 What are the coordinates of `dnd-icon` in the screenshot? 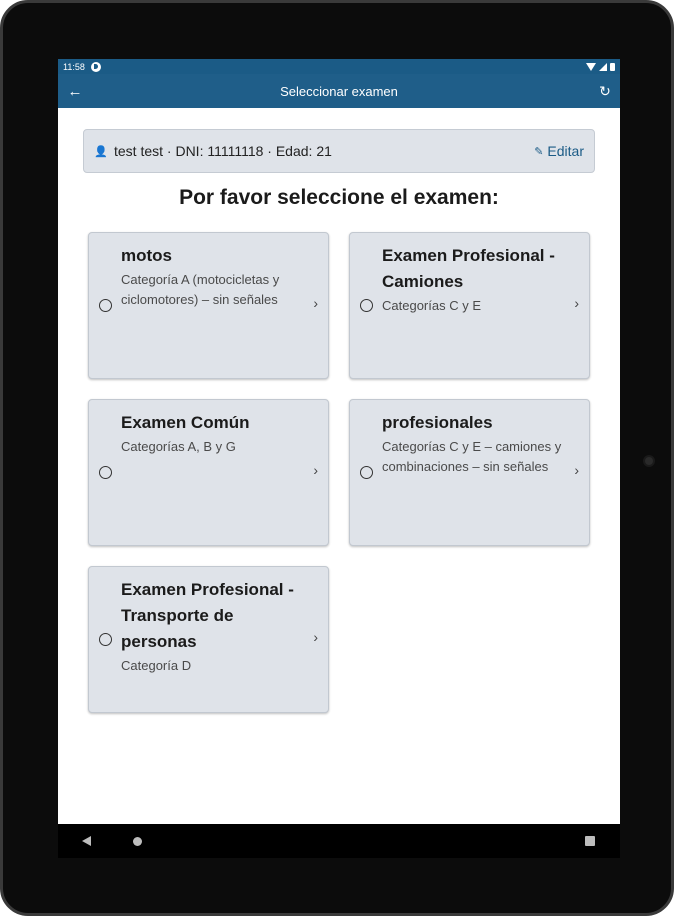 It's located at (95, 66).